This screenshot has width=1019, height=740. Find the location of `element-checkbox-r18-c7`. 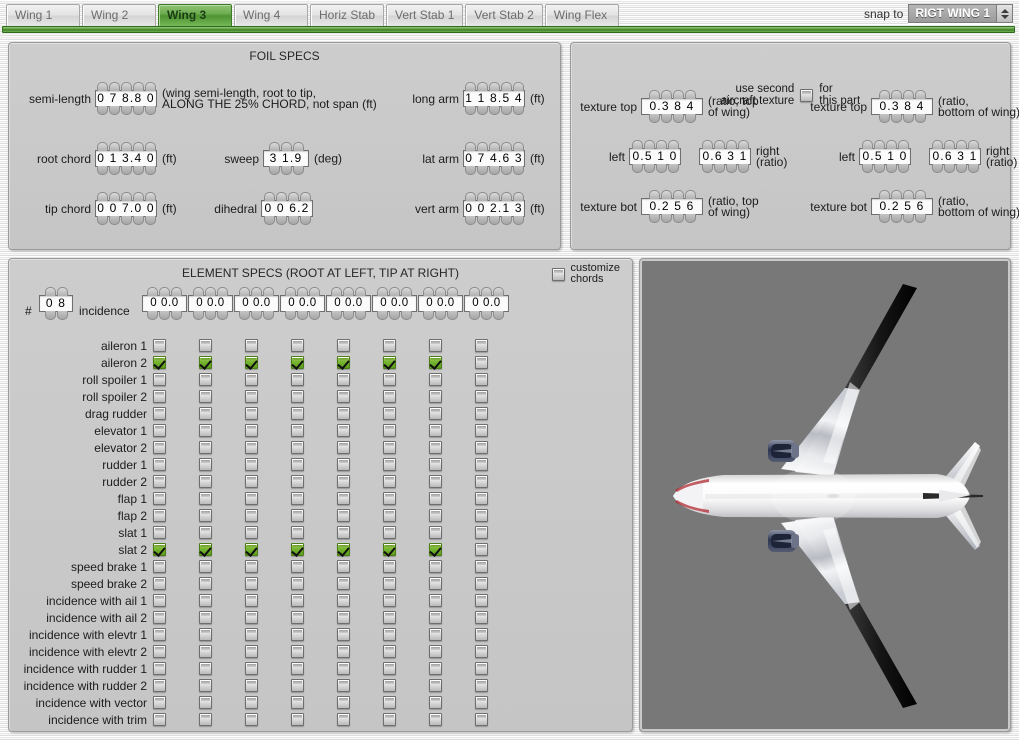

element-checkbox-r18-c7 is located at coordinates (435, 634).